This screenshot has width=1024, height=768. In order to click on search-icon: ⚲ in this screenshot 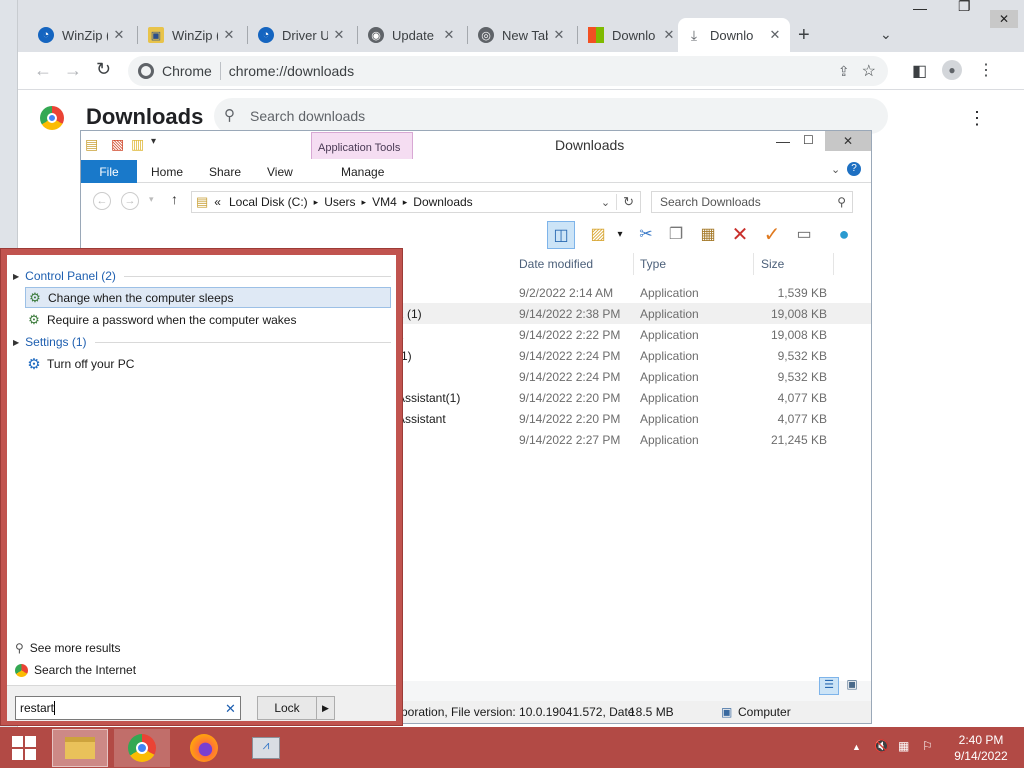, I will do `click(19, 648)`.